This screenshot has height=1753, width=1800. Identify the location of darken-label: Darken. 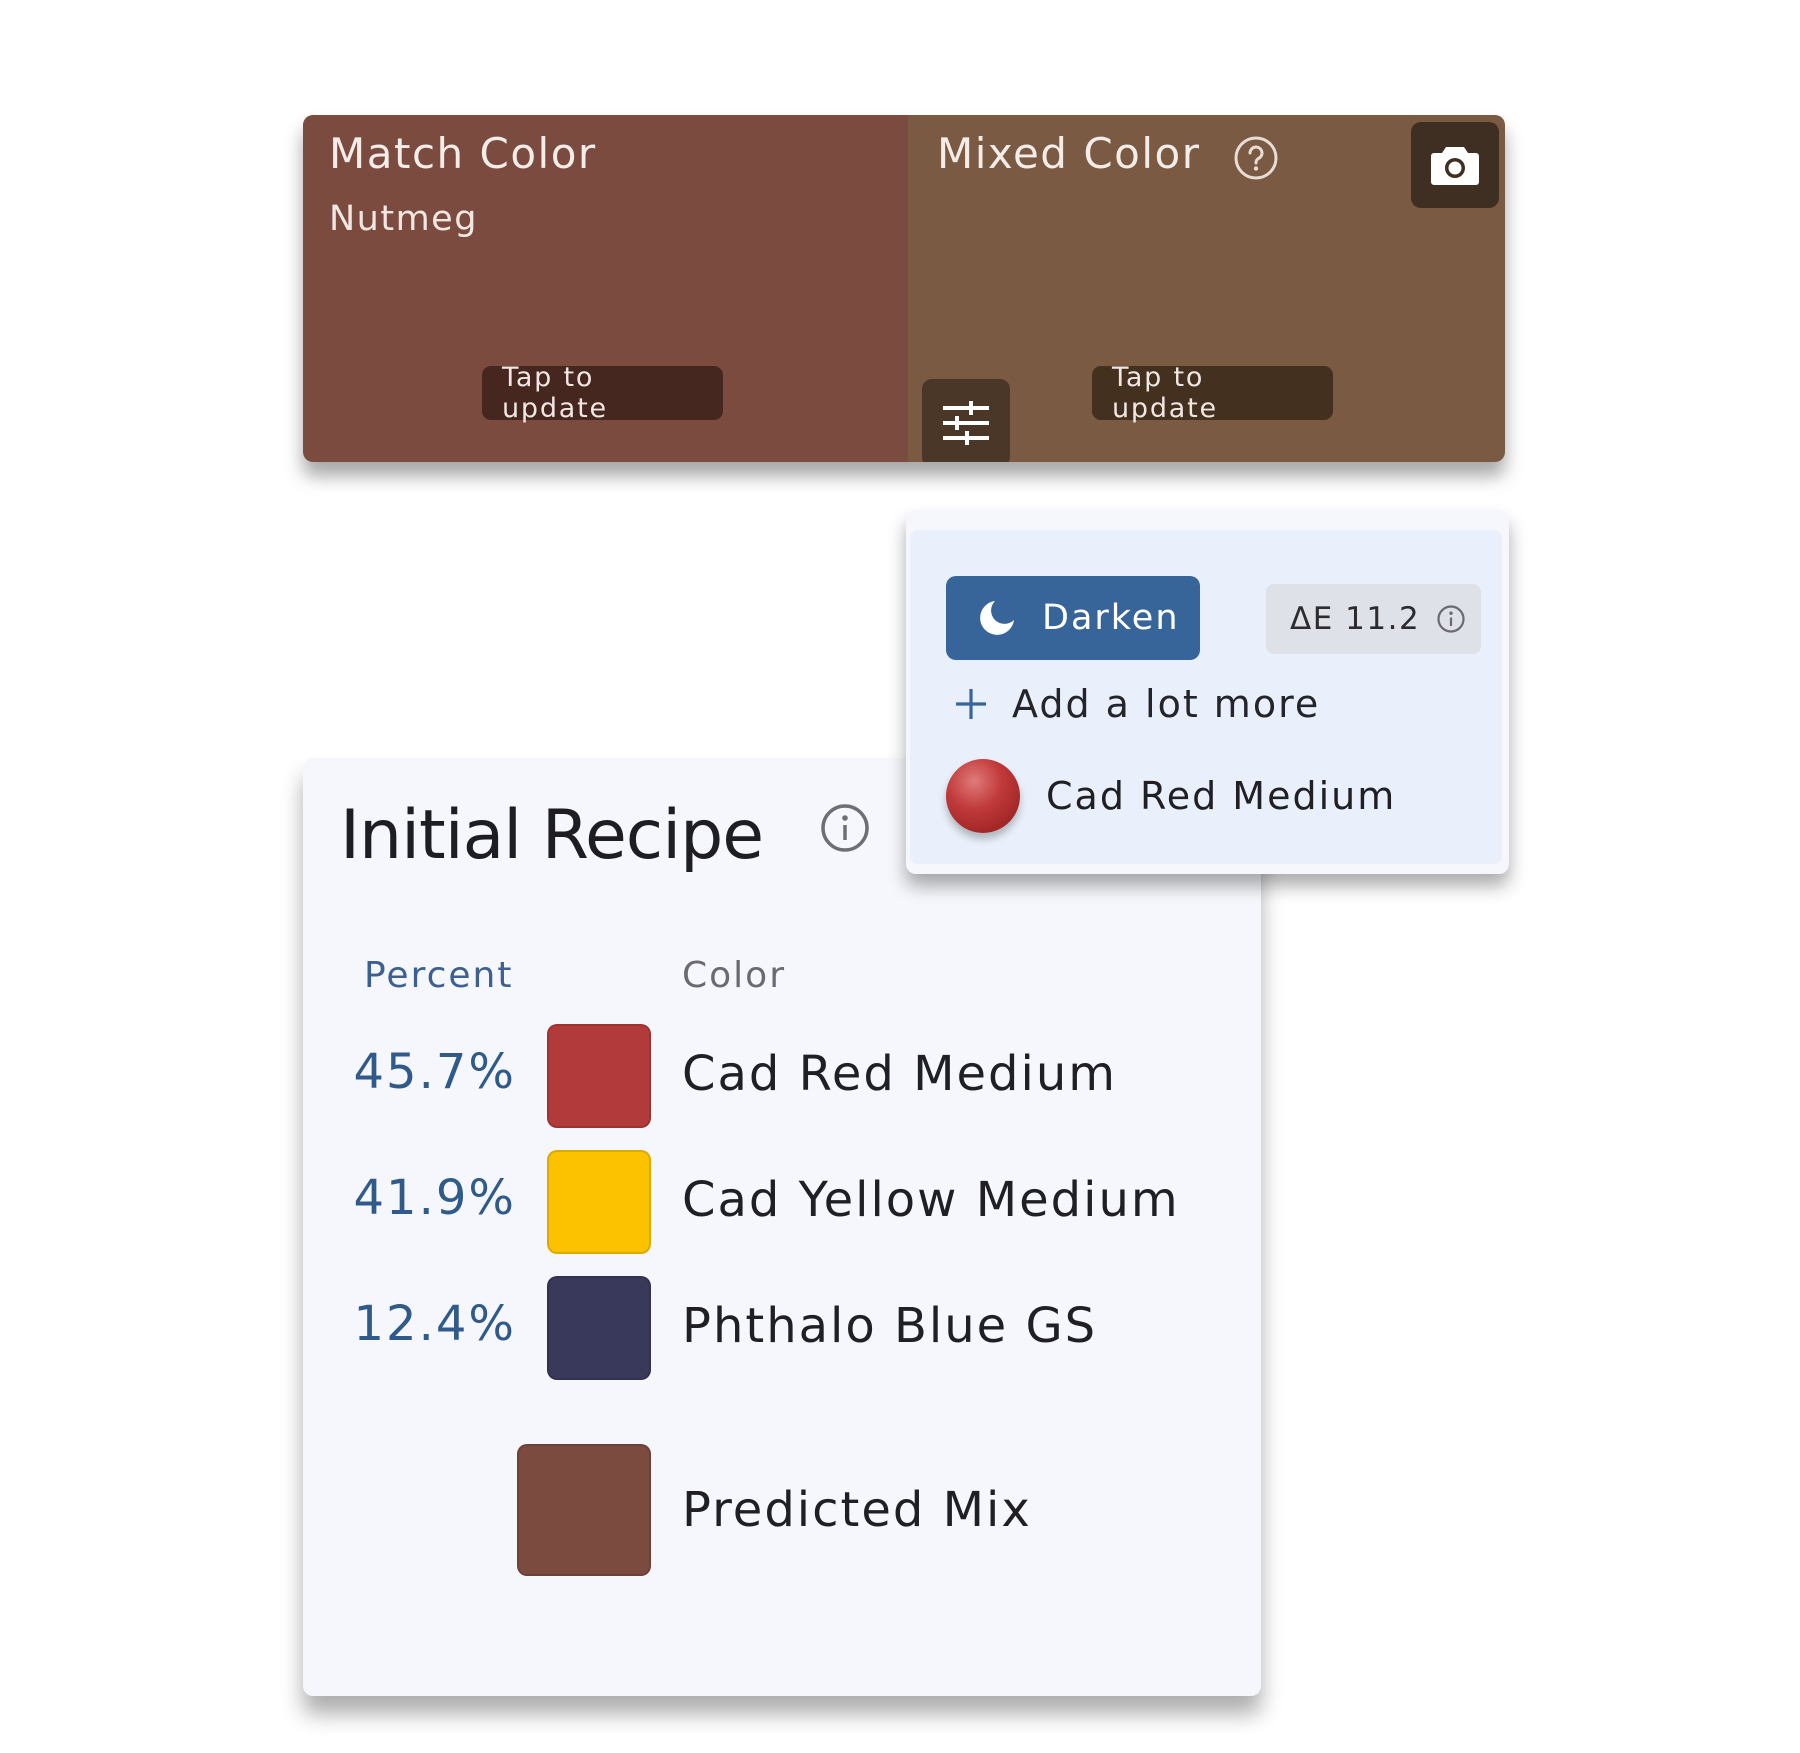
(1111, 618).